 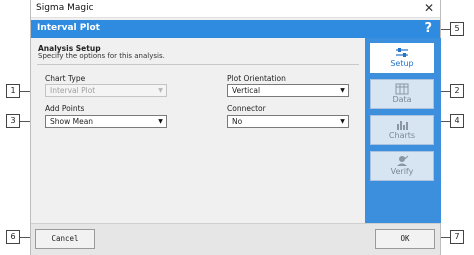 I want to click on chart-type-select: Interval Plot ▼, so click(x=106, y=90).